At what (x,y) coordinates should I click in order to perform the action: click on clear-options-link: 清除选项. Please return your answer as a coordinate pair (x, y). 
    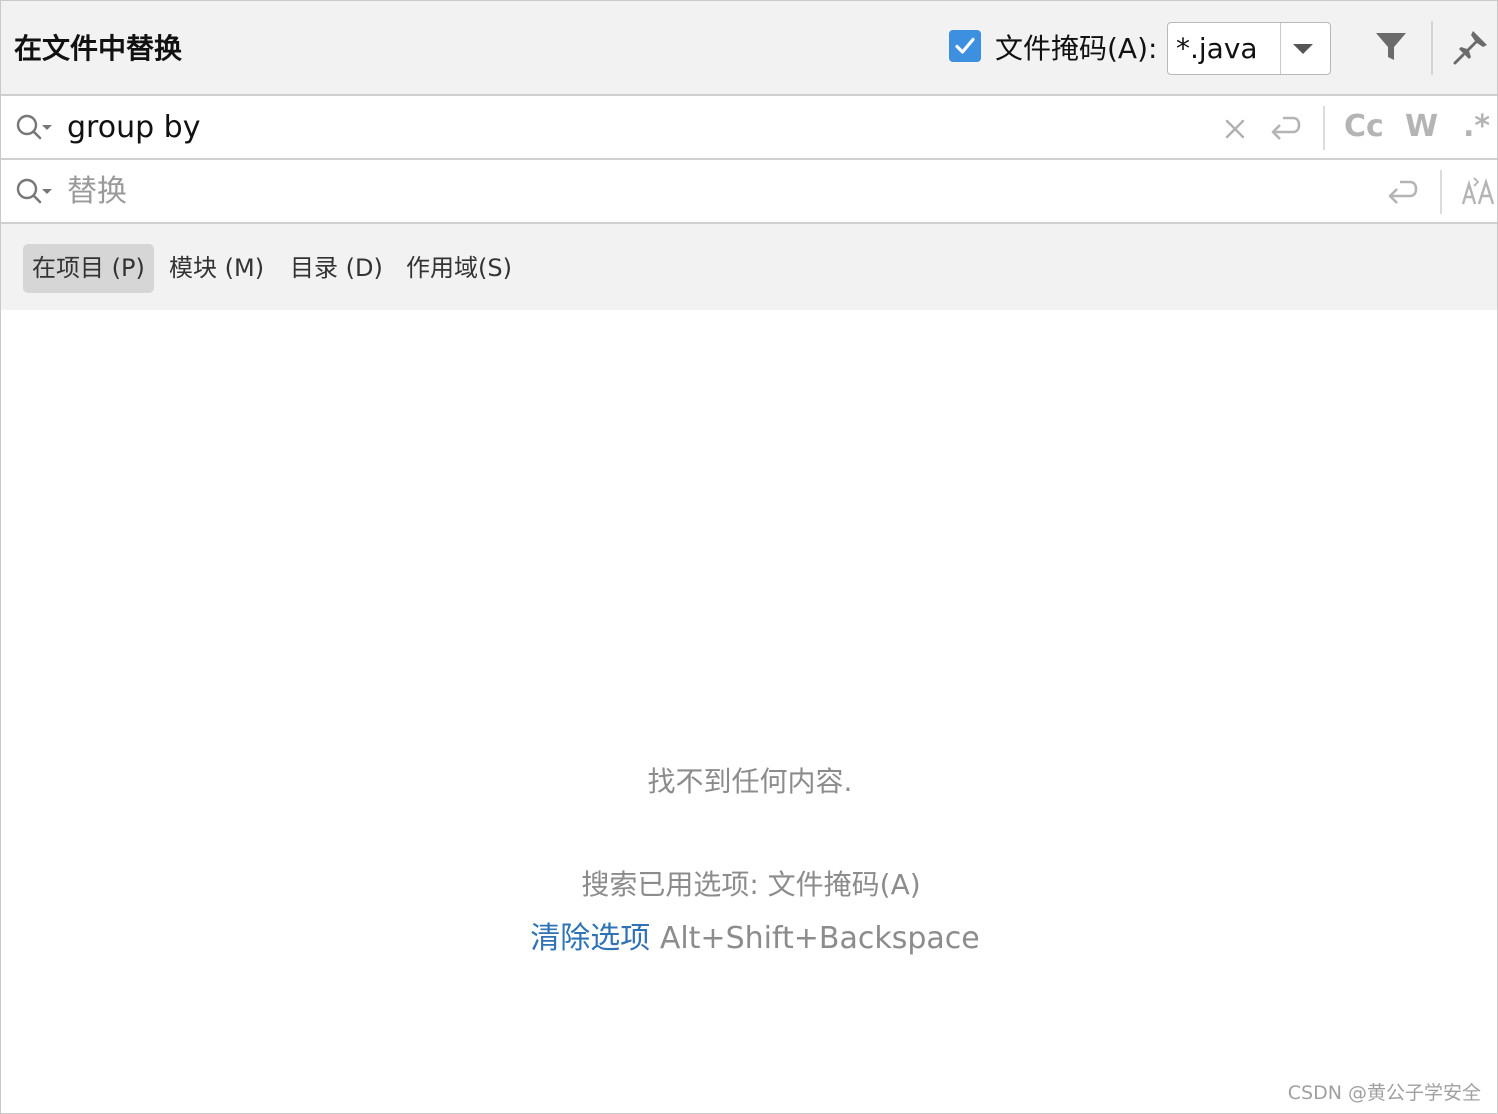
    Looking at the image, I should click on (590, 938).